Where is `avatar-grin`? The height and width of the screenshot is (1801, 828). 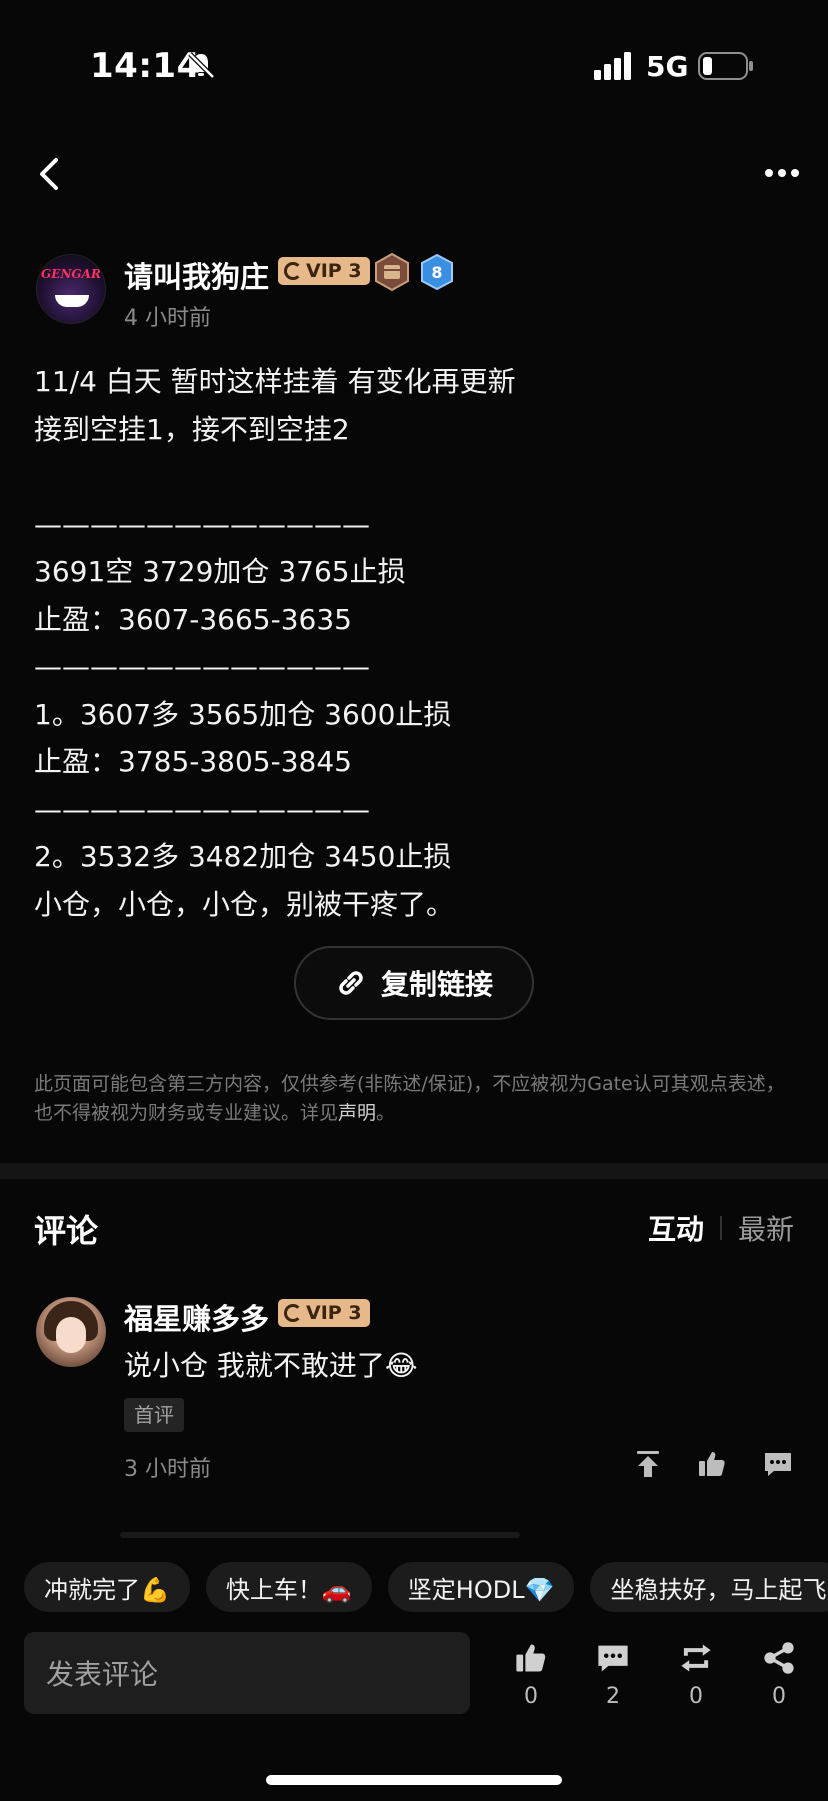 avatar-grin is located at coordinates (72, 301).